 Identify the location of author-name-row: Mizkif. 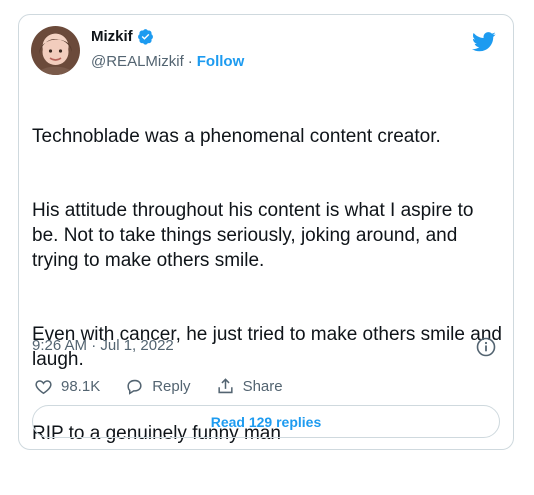
(122, 36).